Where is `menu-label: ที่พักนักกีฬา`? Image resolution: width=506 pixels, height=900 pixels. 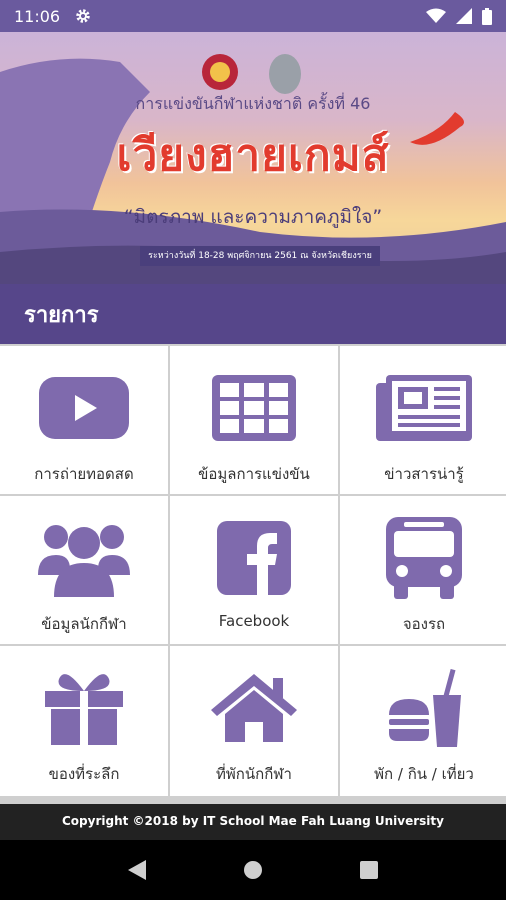
menu-label: ที่พักนักกีฬา is located at coordinates (254, 774).